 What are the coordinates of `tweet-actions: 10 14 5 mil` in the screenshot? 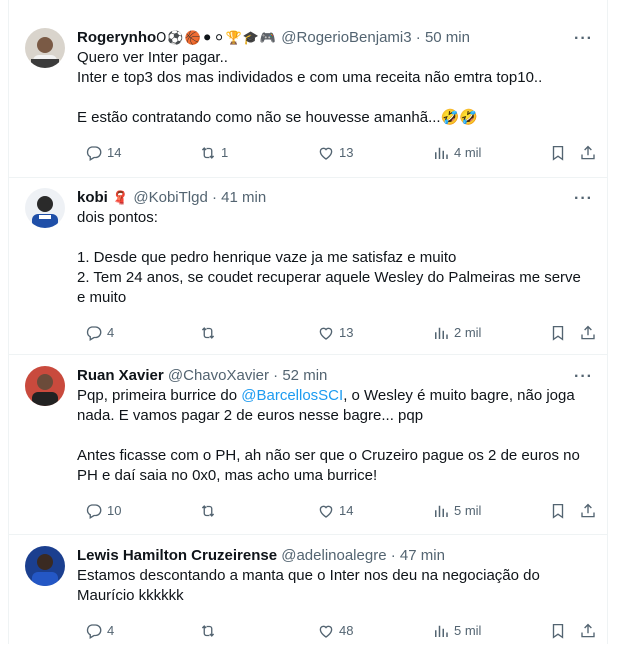 It's located at (336, 511).